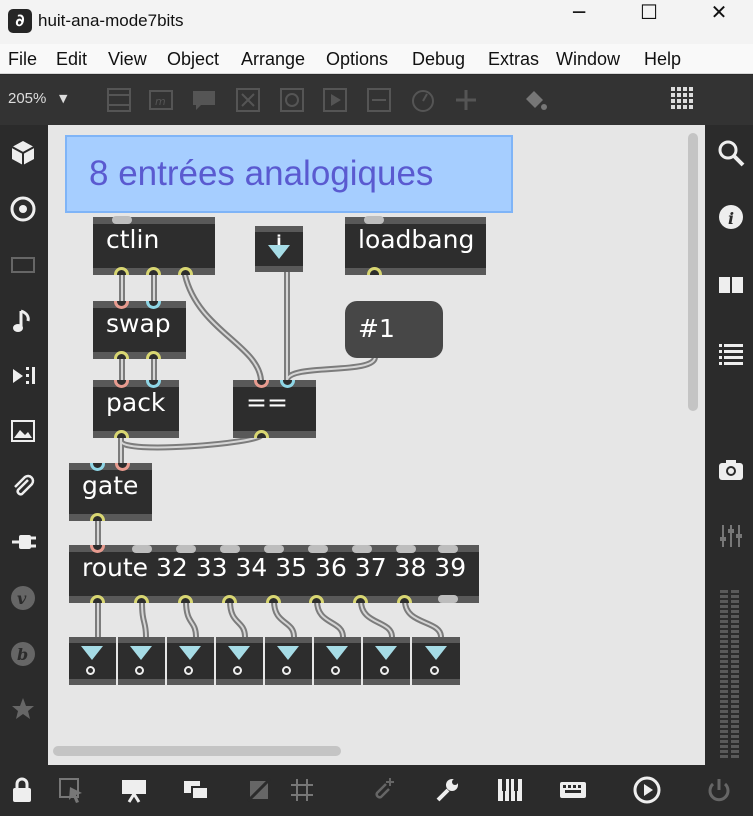  I want to click on menu-arrange: Arrange, so click(273, 59).